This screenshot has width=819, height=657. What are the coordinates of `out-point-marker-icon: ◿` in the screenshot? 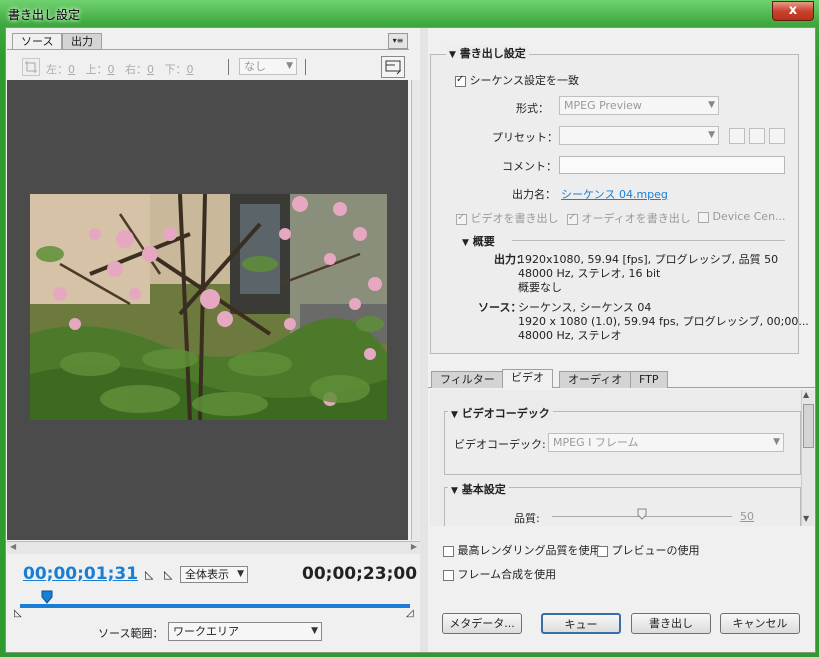 It's located at (410, 613).